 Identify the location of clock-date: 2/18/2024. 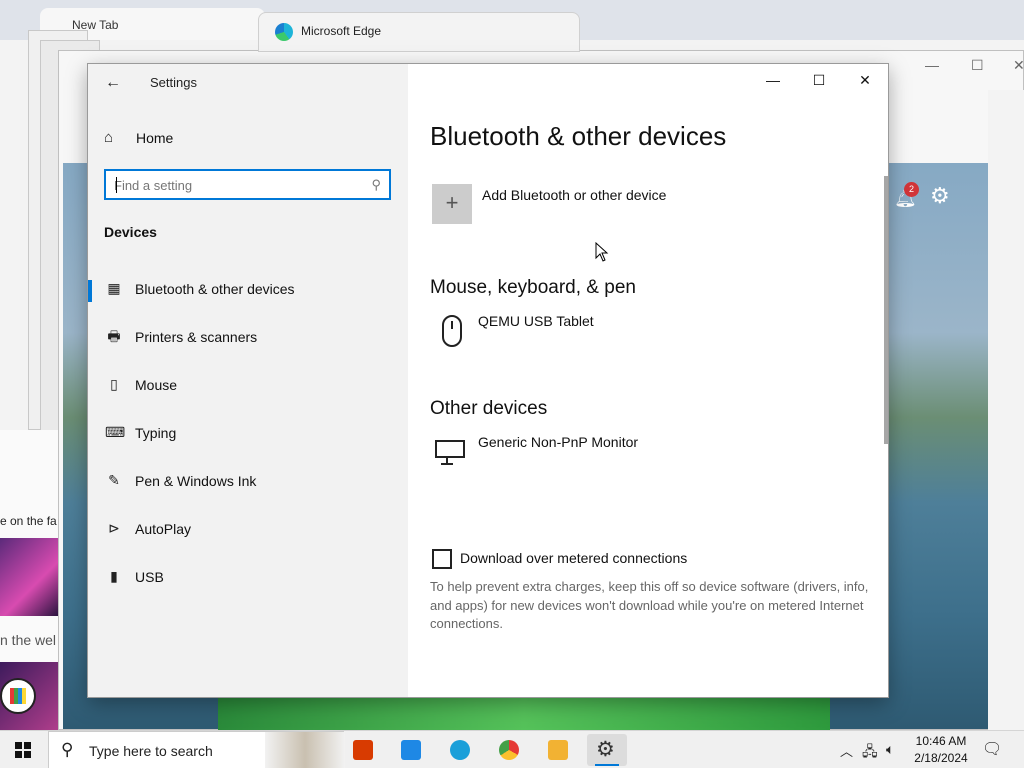
(941, 758).